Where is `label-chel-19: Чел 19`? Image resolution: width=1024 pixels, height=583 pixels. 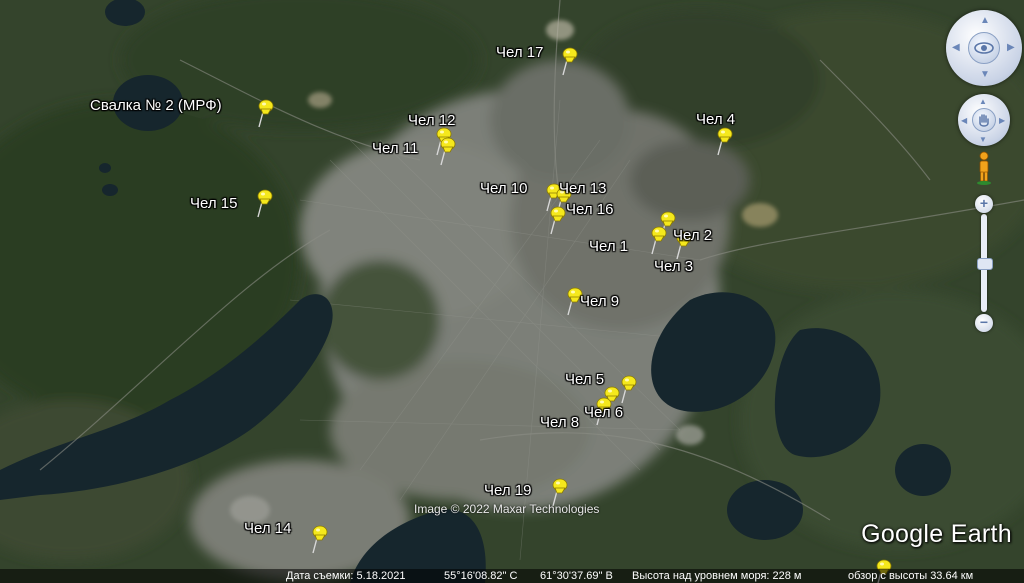 label-chel-19: Чел 19 is located at coordinates (508, 490).